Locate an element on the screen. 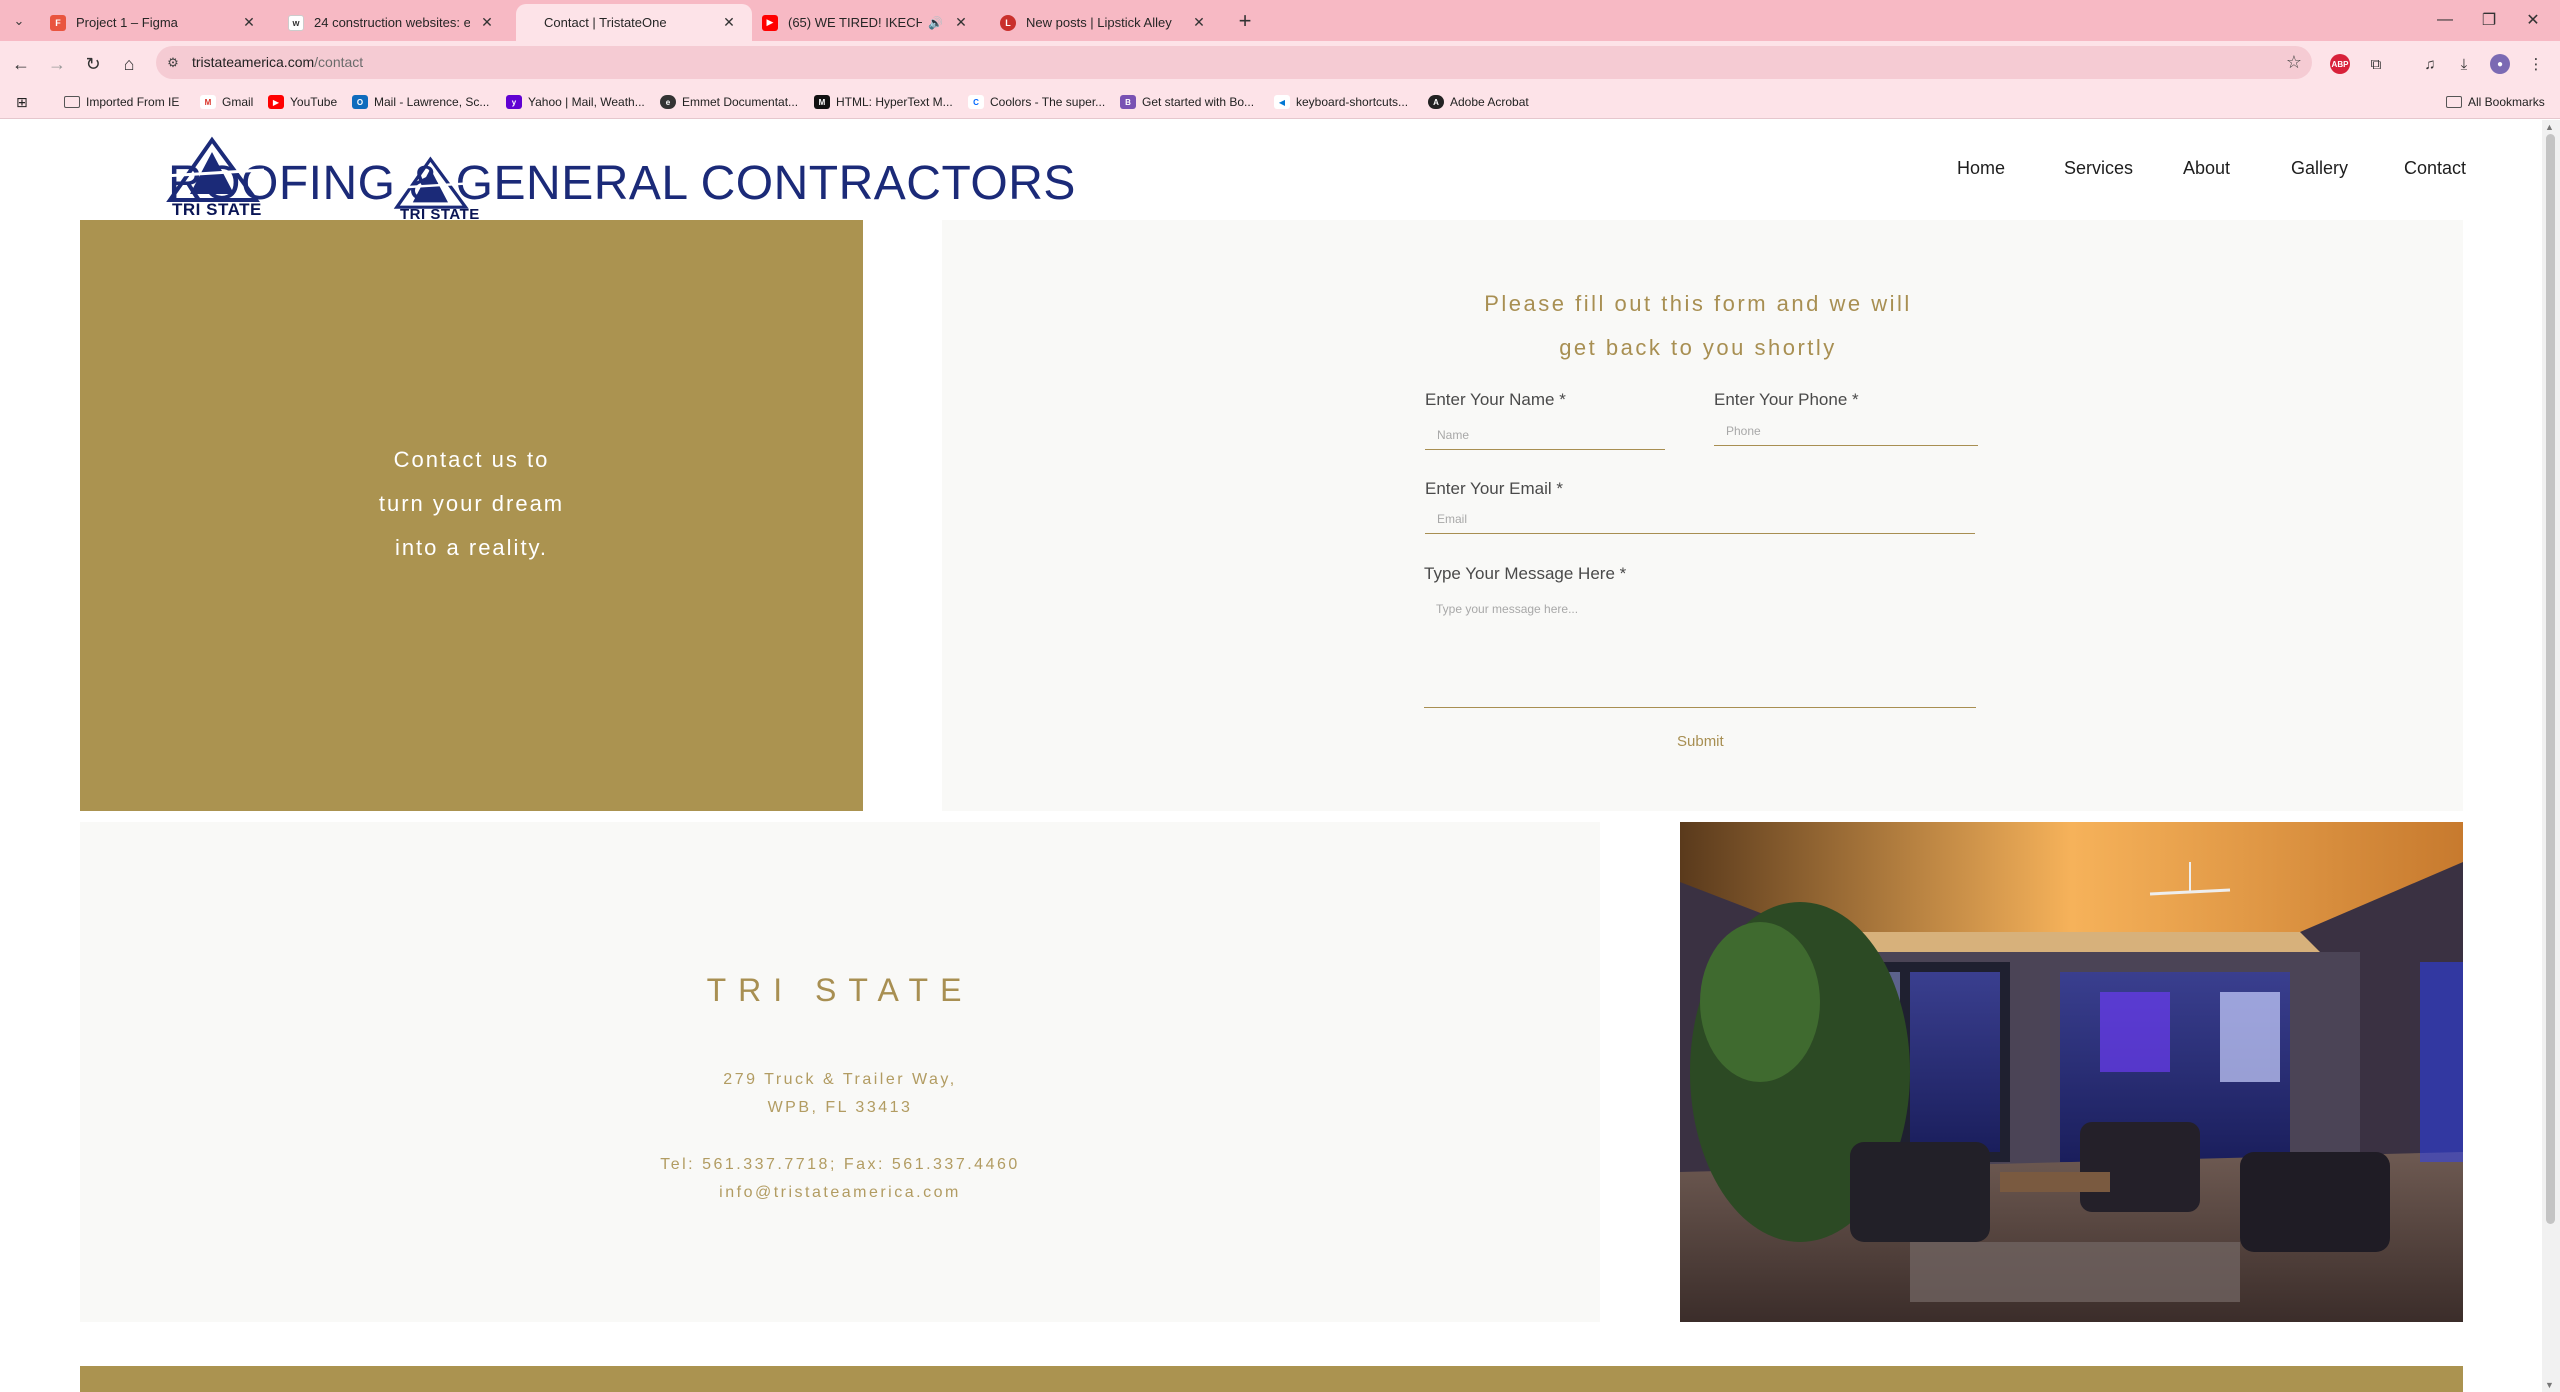 The image size is (2560, 1392). minimize-icon: — is located at coordinates (2445, 20).